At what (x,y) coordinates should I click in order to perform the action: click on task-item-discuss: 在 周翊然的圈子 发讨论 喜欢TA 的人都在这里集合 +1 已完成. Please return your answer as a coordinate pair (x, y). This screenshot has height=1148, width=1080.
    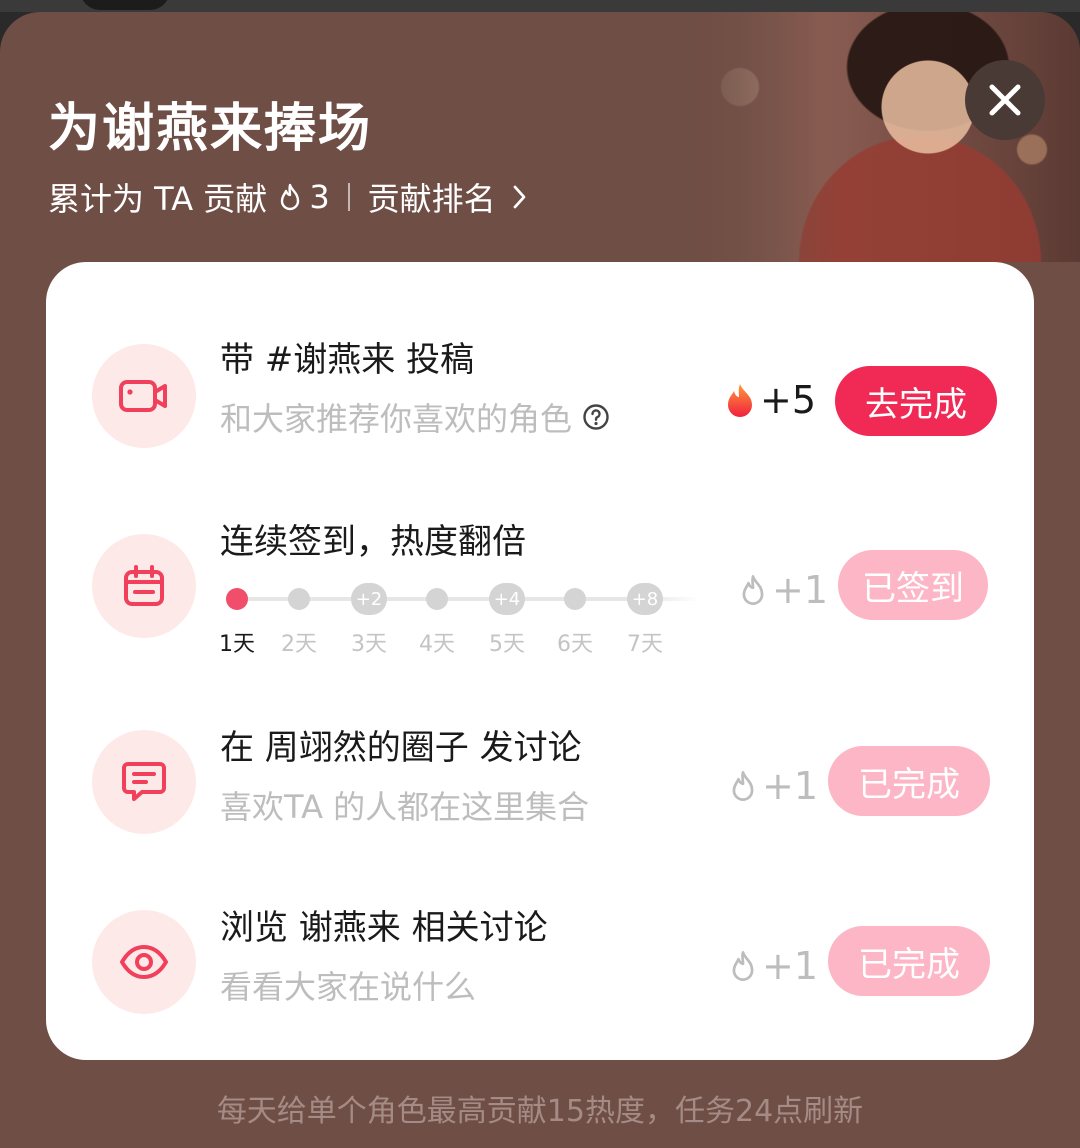
    Looking at the image, I should click on (540, 793).